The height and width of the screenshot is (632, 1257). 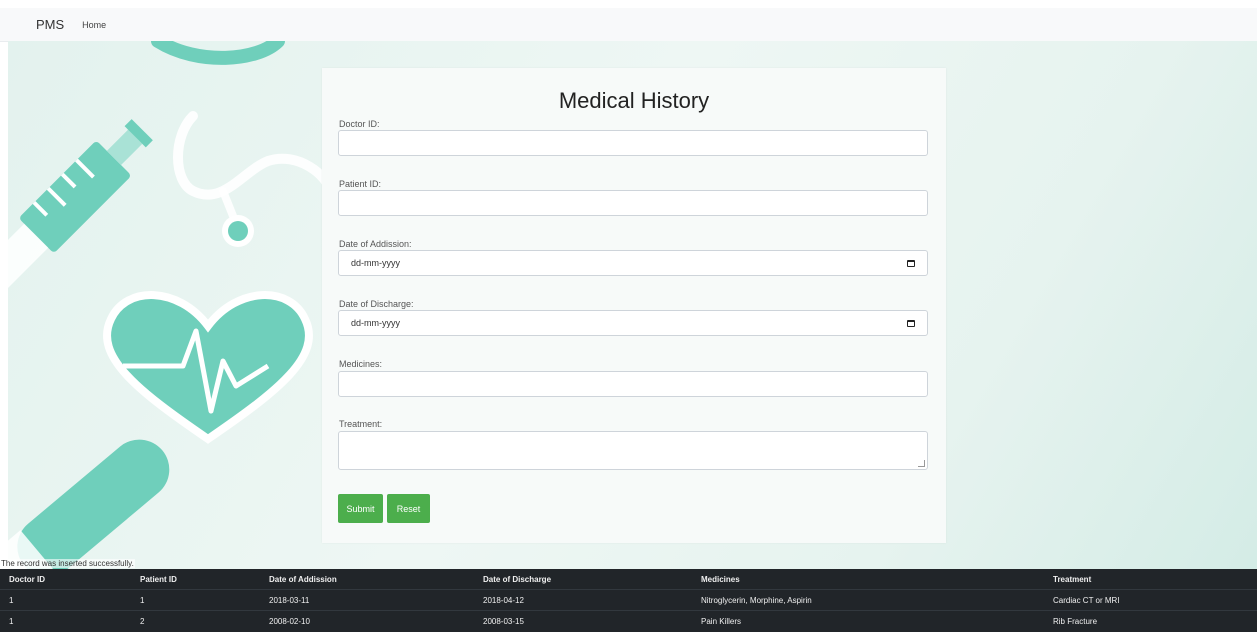 I want to click on syringe-icon, so click(x=80, y=212).